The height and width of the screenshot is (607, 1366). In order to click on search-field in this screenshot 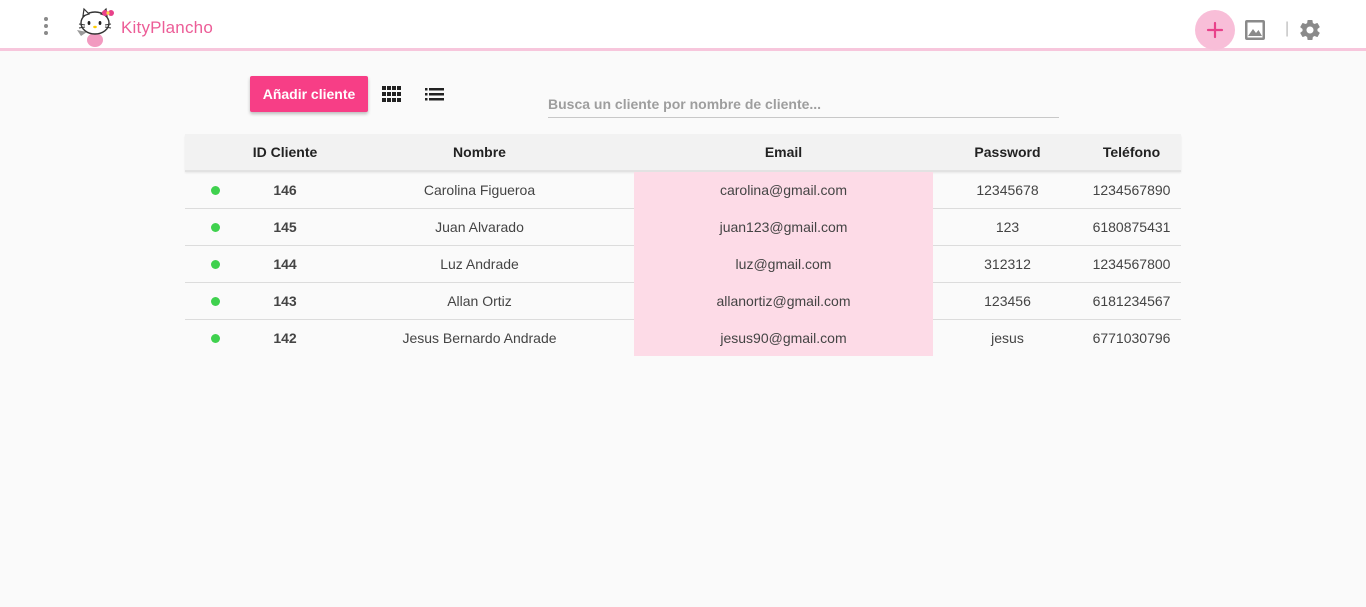, I will do `click(803, 105)`.